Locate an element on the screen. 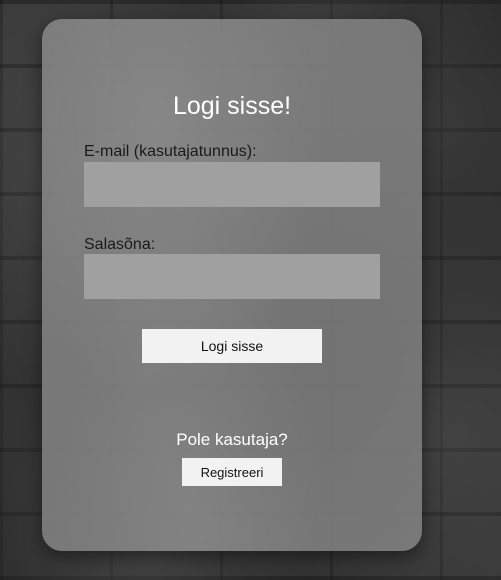 Image resolution: width=501 pixels, height=580 pixels. password-field is located at coordinates (232, 276).